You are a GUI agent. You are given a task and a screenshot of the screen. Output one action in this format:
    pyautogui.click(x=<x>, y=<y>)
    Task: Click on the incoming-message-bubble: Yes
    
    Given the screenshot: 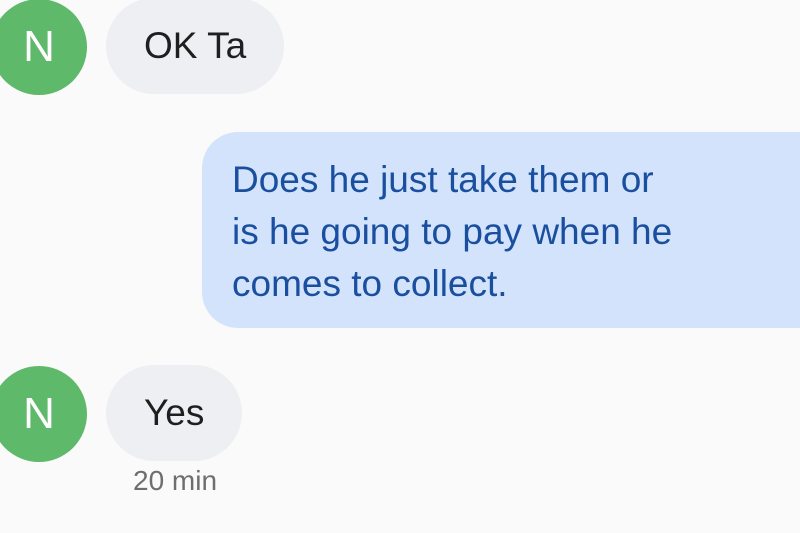 What is the action you would take?
    pyautogui.click(x=174, y=413)
    